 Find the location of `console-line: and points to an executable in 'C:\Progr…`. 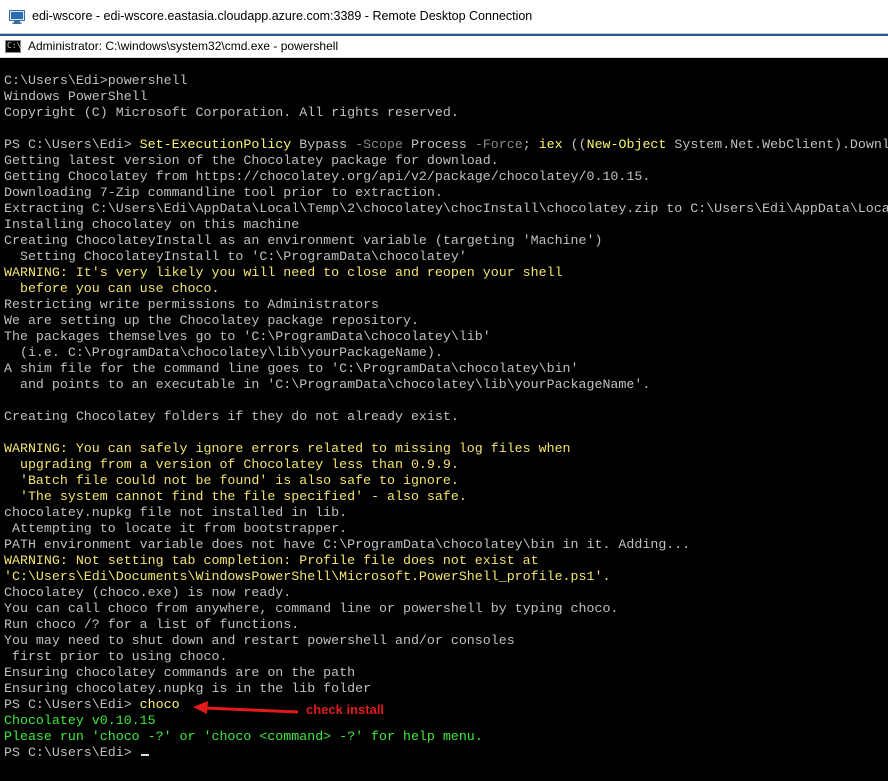

console-line: and points to an executable in 'C:\Progr… is located at coordinates (327, 384).